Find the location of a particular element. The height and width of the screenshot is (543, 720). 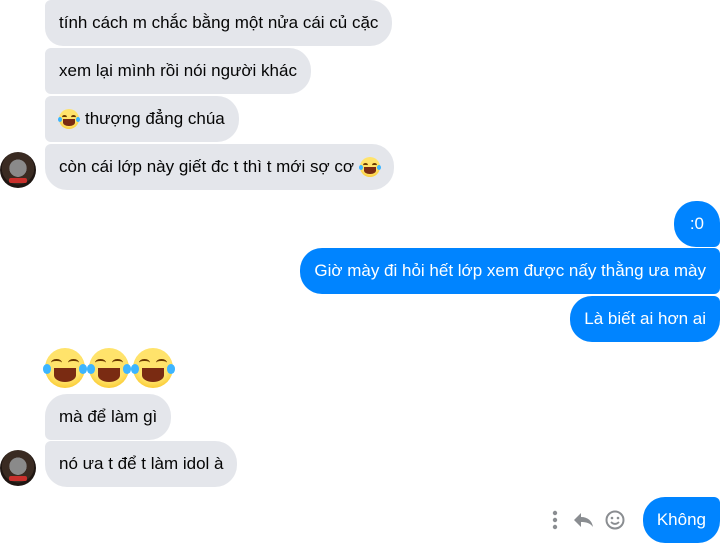

reply-arrow-icon is located at coordinates (583, 520).